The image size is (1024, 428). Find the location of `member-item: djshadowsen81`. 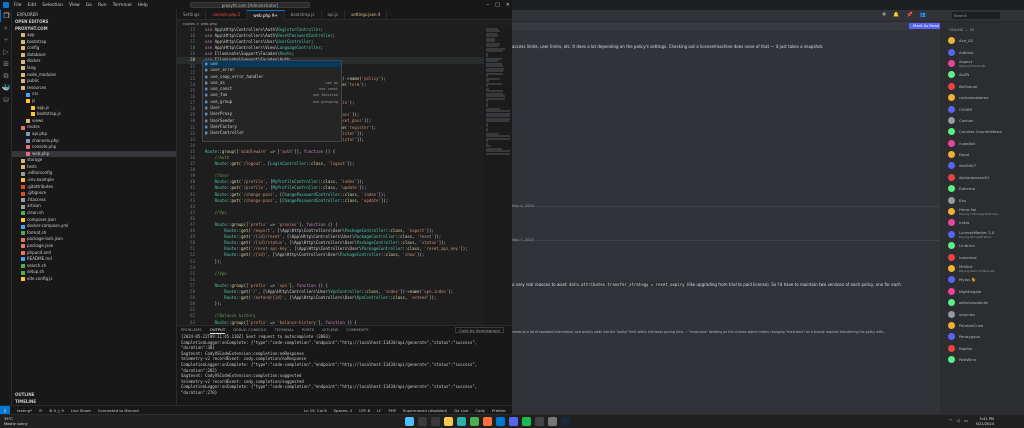

member-item: djshadowsen81 is located at coordinates (982, 177).